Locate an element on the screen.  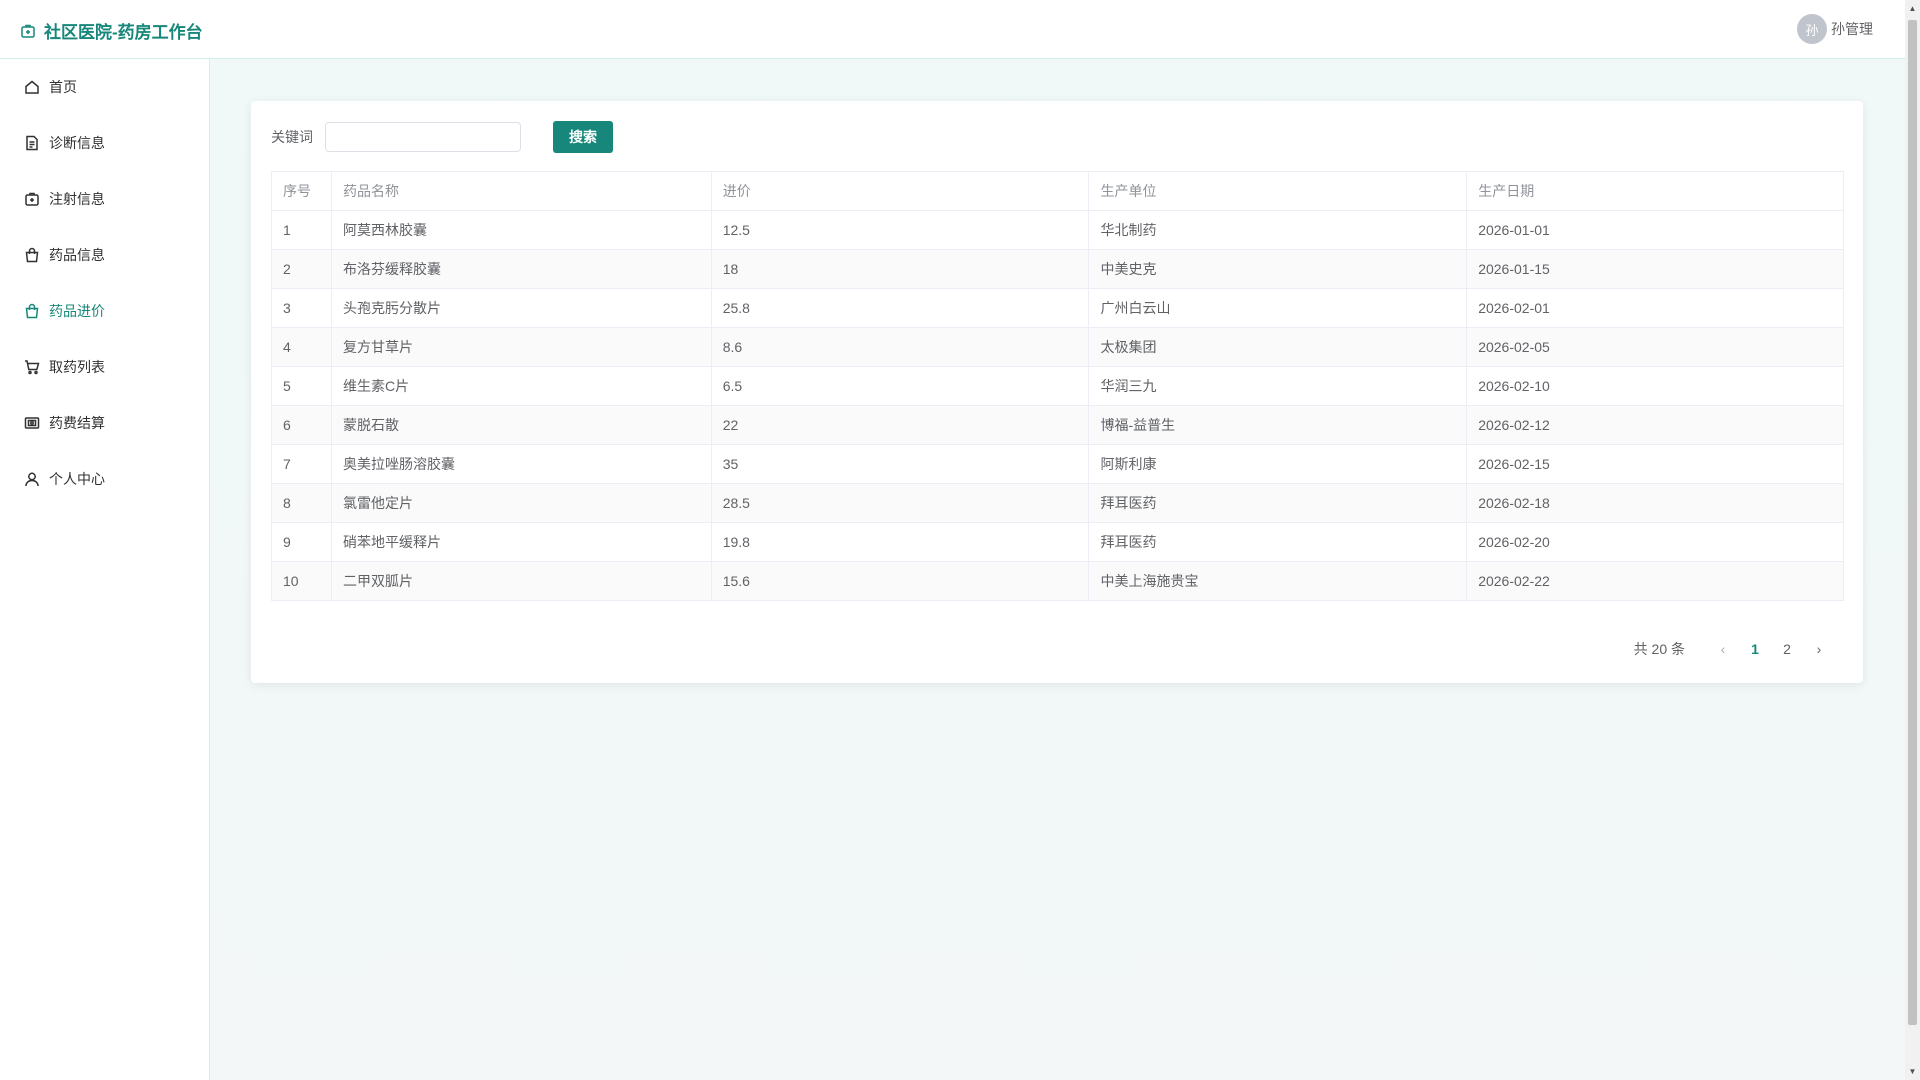
table-cell: 35 is located at coordinates (900, 464).